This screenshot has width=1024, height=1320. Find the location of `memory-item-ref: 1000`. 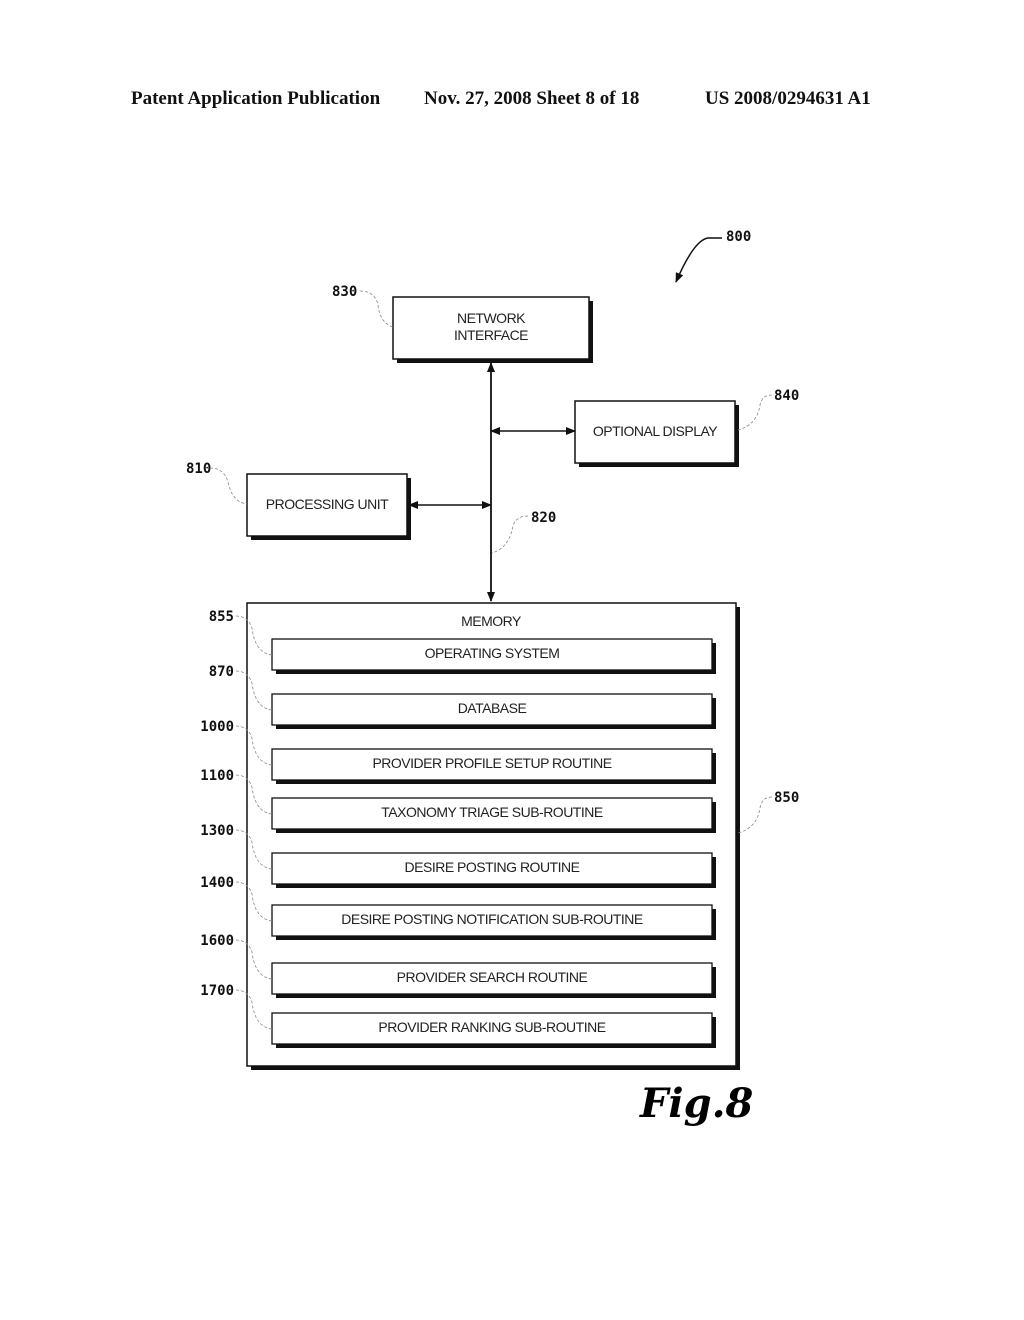

memory-item-ref: 1000 is located at coordinates (217, 727).